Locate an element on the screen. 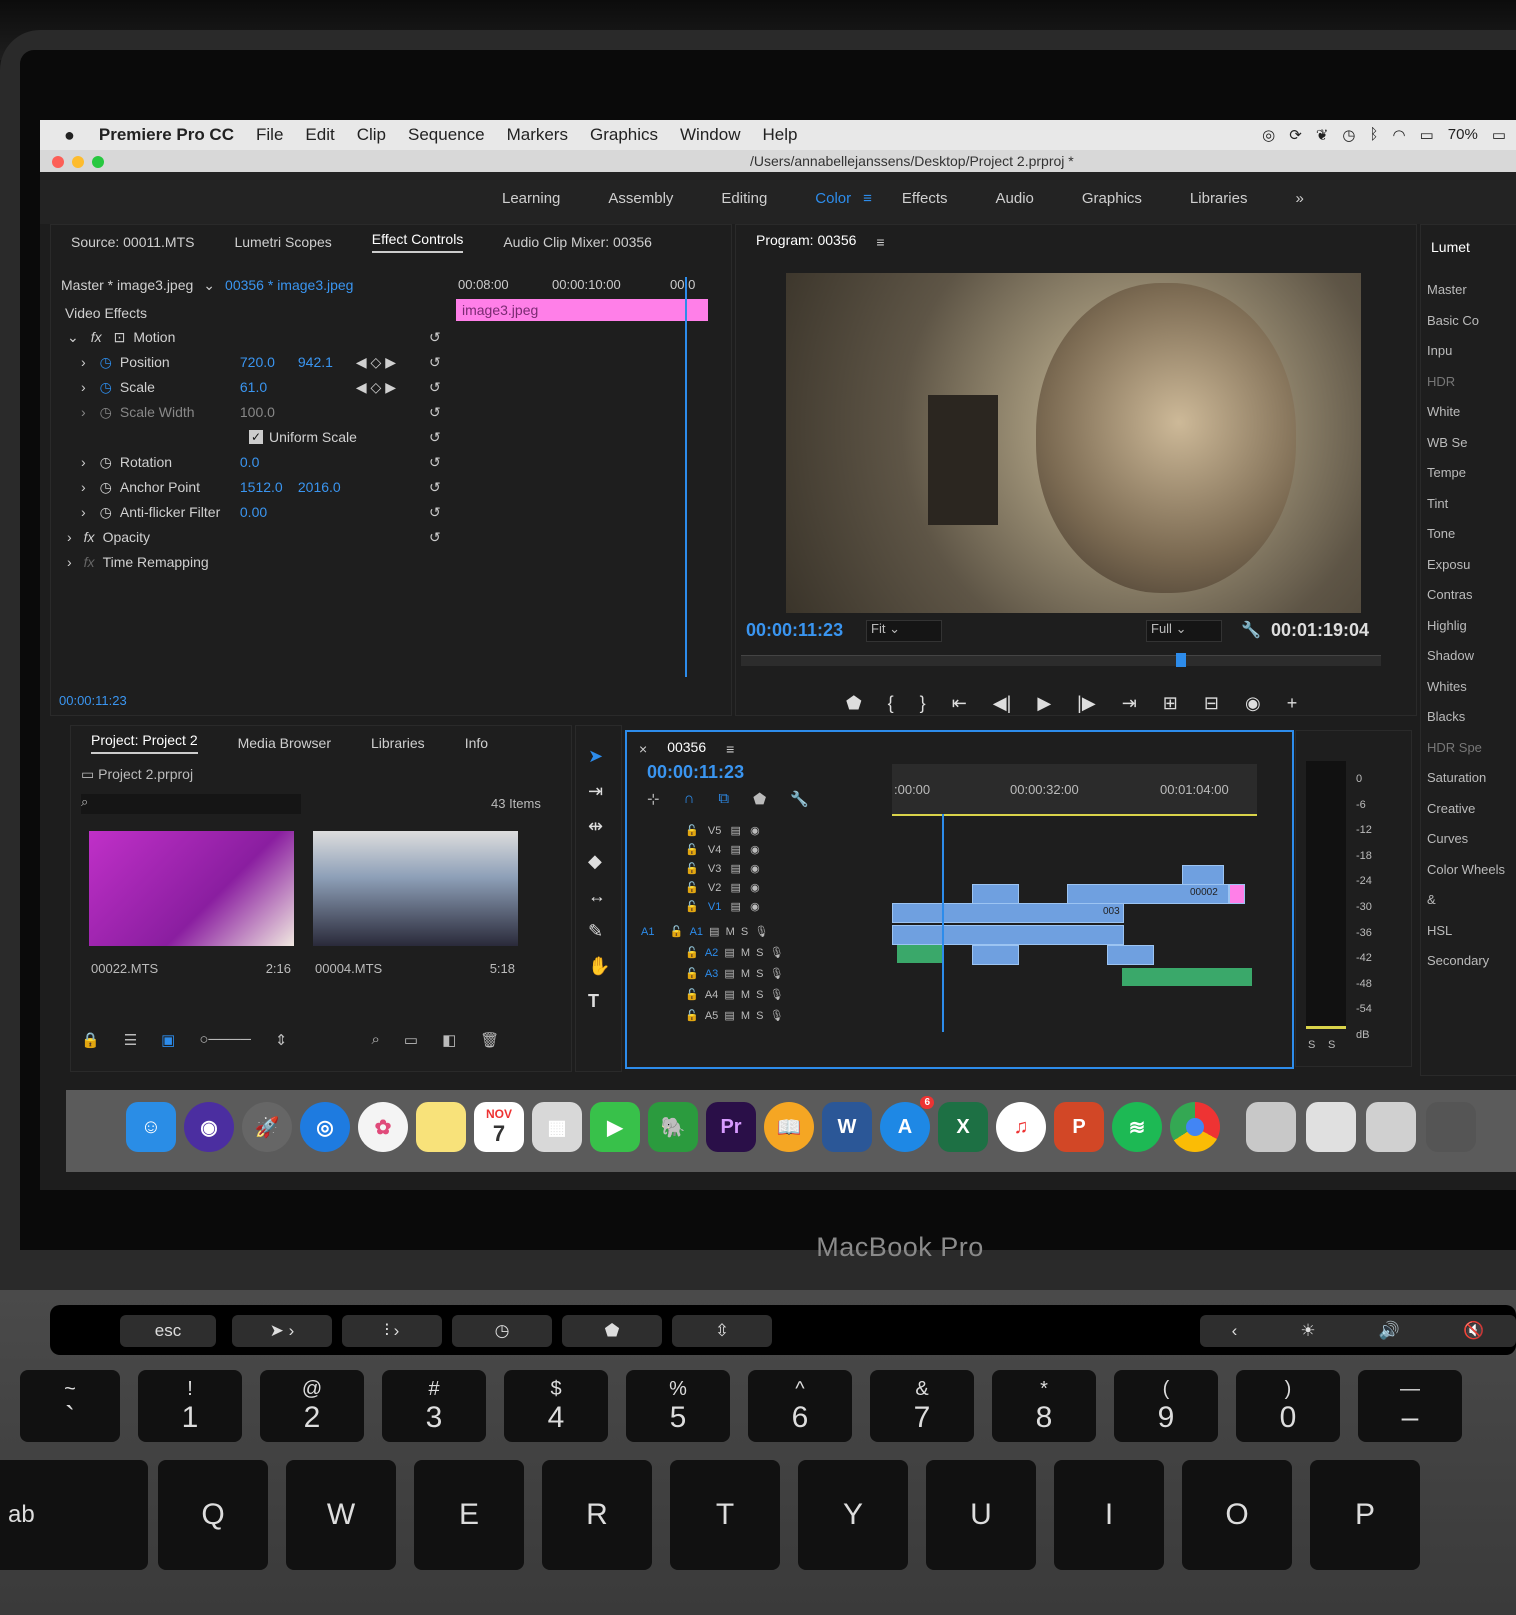 Image resolution: width=1516 pixels, height=1615 pixels. lumetri-item: HDR Spe is located at coordinates (1471, 748).